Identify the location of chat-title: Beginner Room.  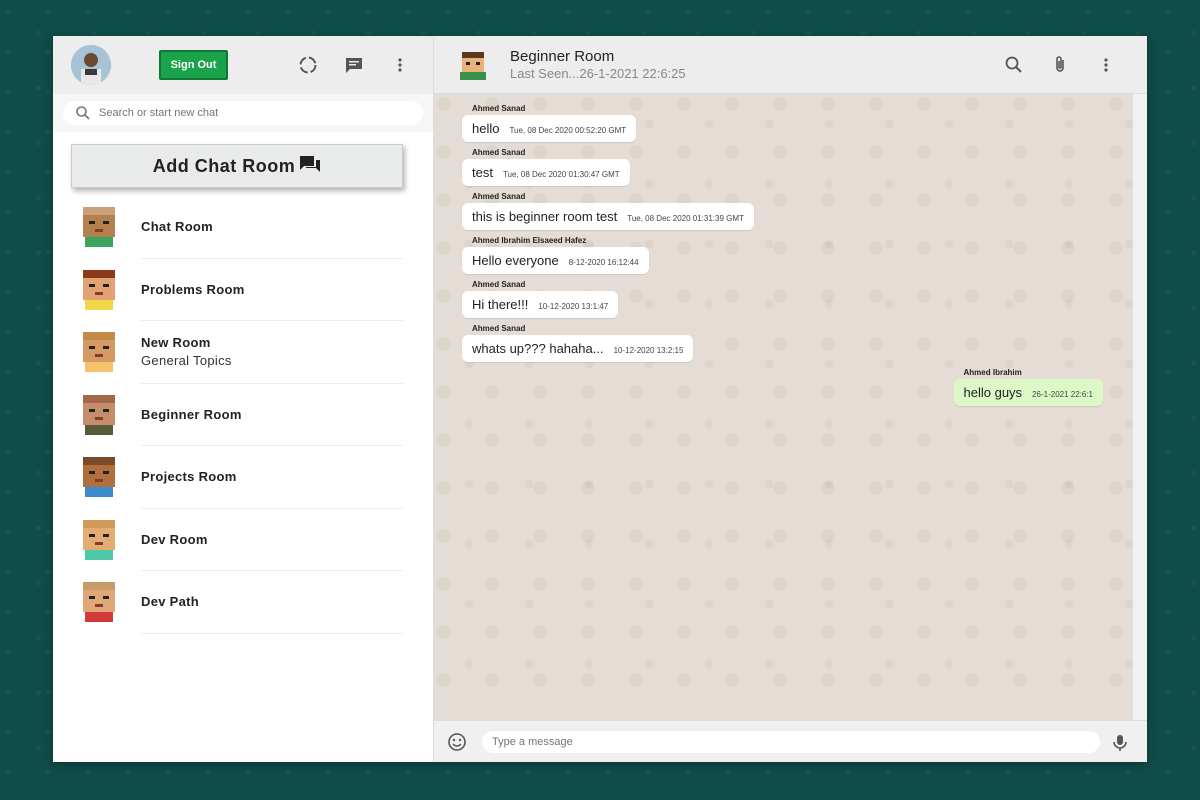
(562, 56).